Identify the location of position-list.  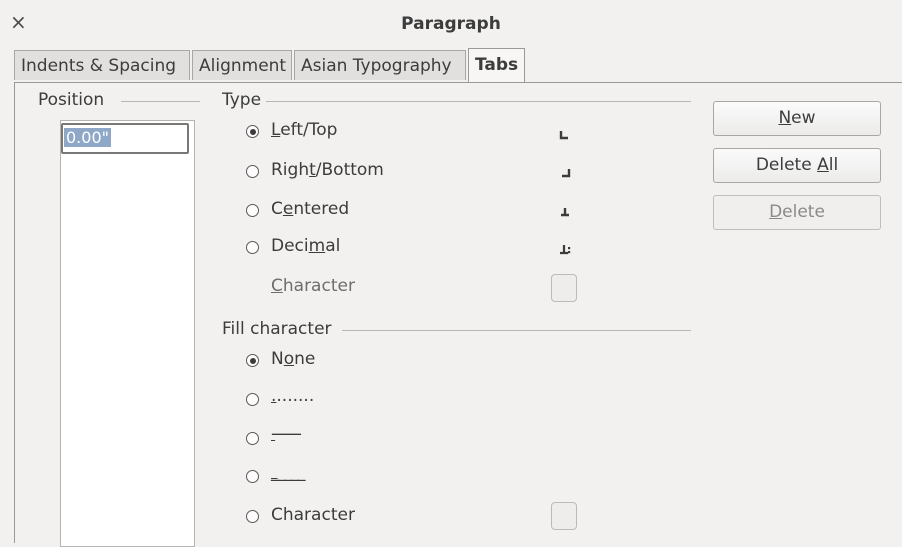
(127, 333).